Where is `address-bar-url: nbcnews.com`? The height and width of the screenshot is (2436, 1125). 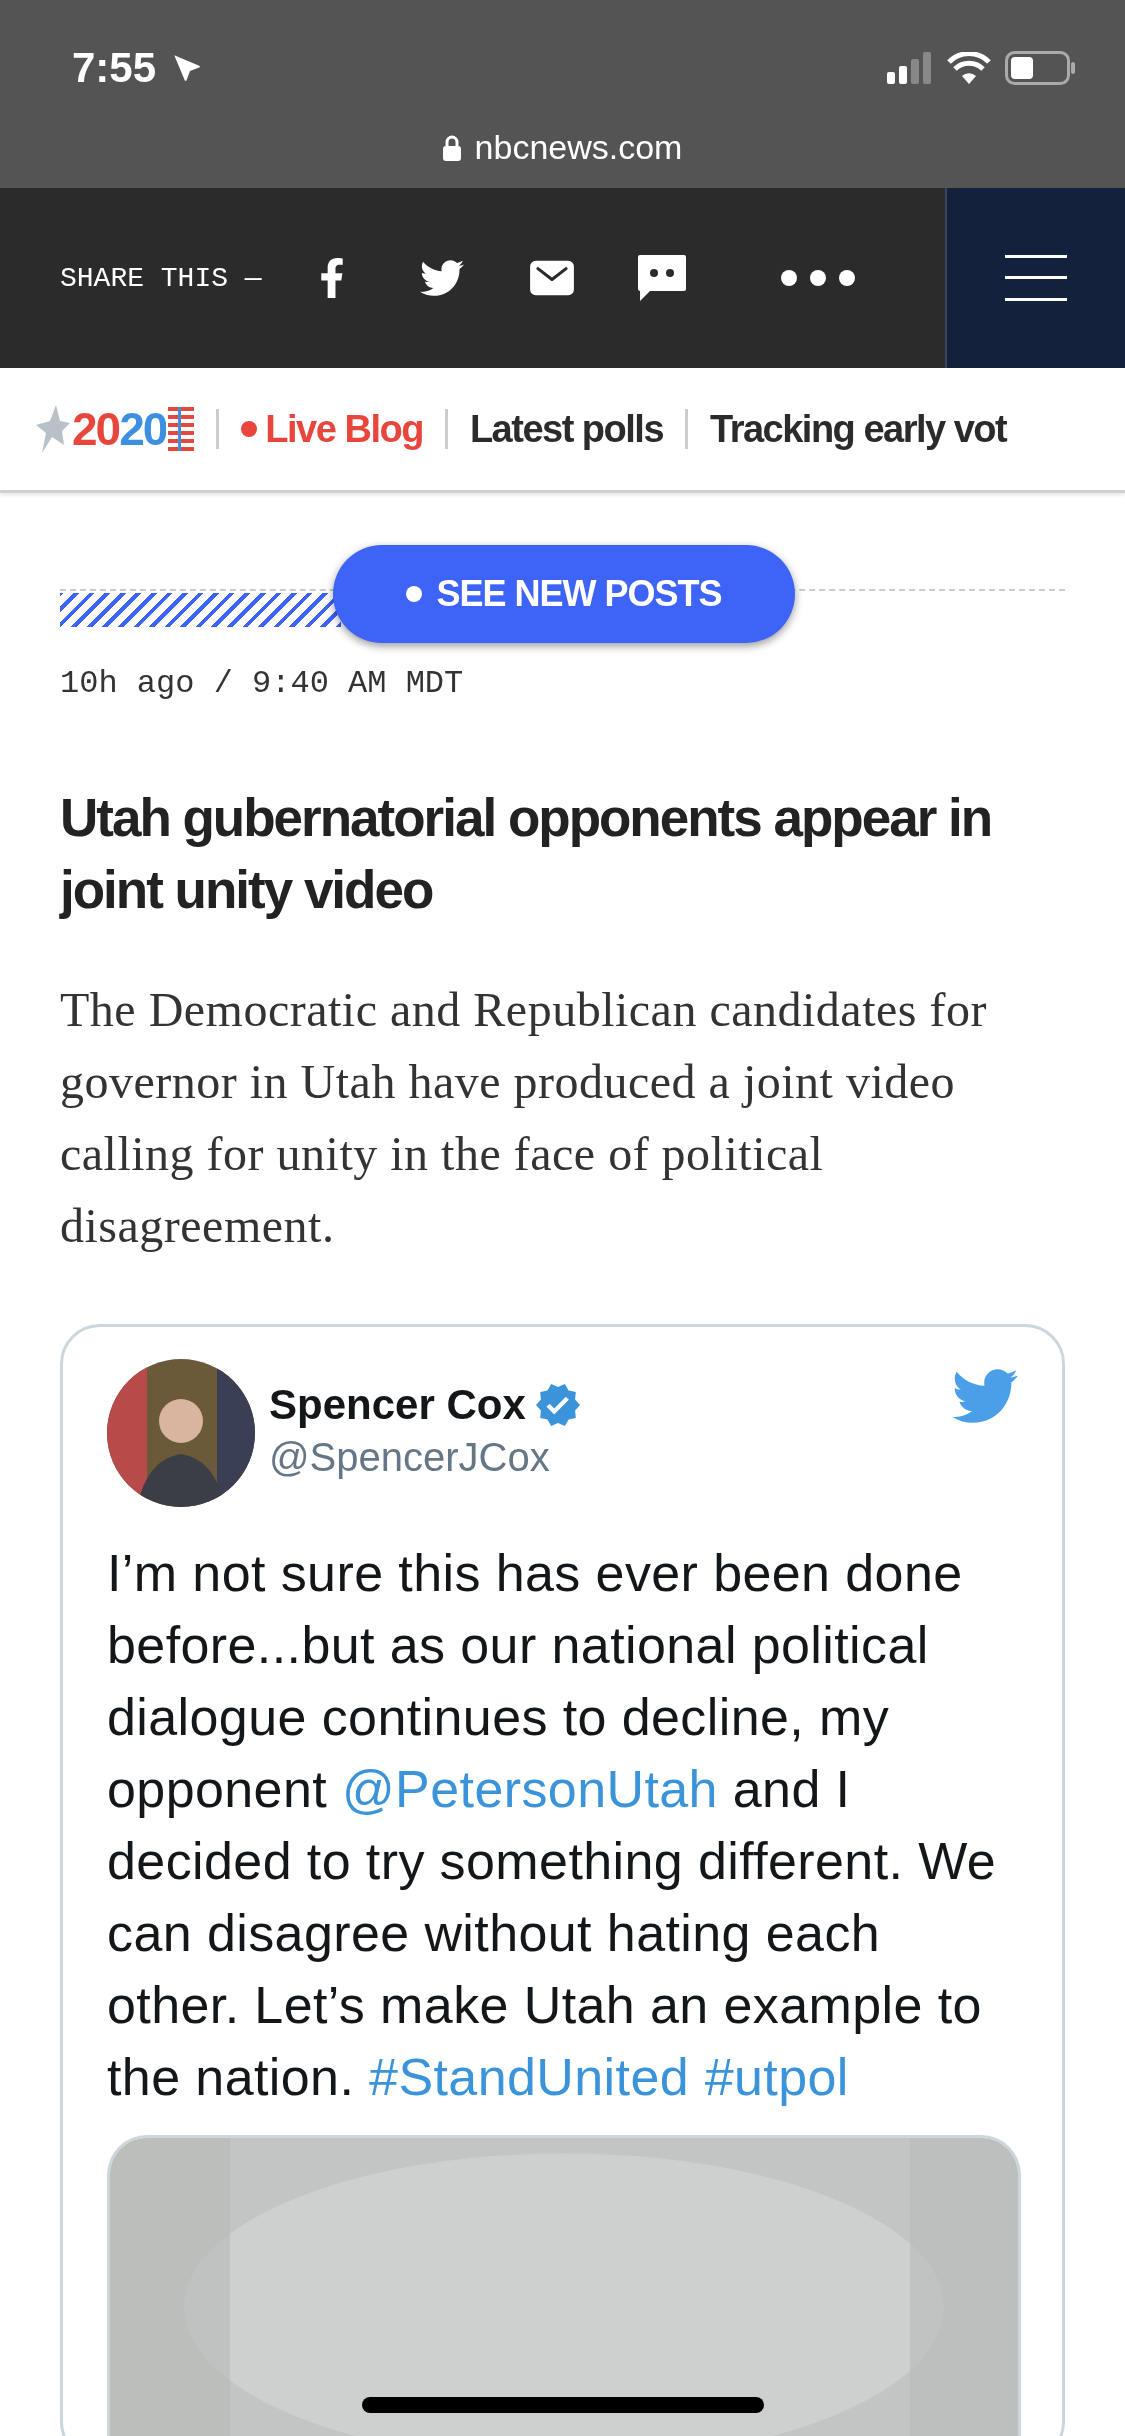
address-bar-url: nbcnews.com is located at coordinates (578, 147).